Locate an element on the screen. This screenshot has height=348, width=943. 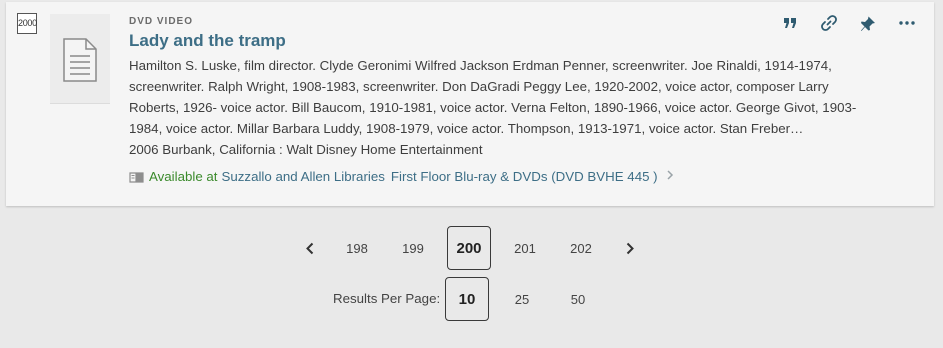
results-per-page-label: Results Per Page: is located at coordinates (387, 298).